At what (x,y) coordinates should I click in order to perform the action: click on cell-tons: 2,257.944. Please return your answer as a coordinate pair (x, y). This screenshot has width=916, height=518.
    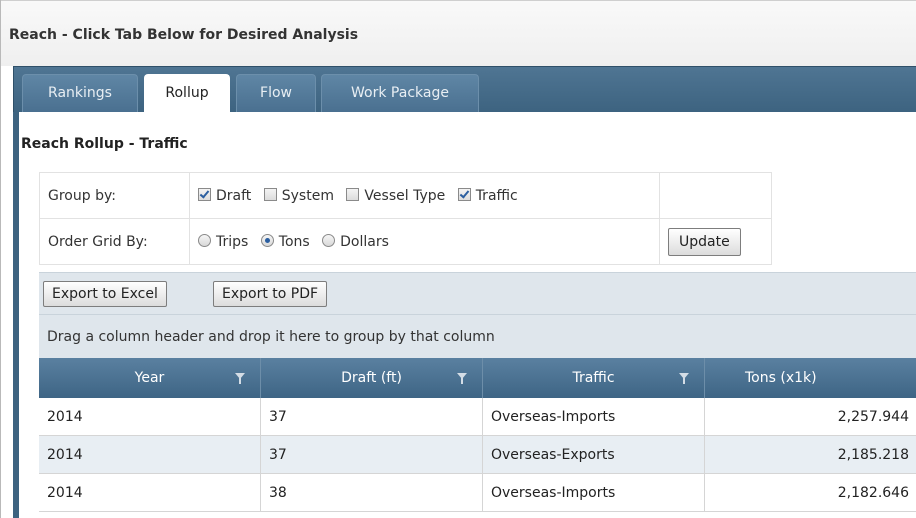
    Looking at the image, I should click on (873, 417).